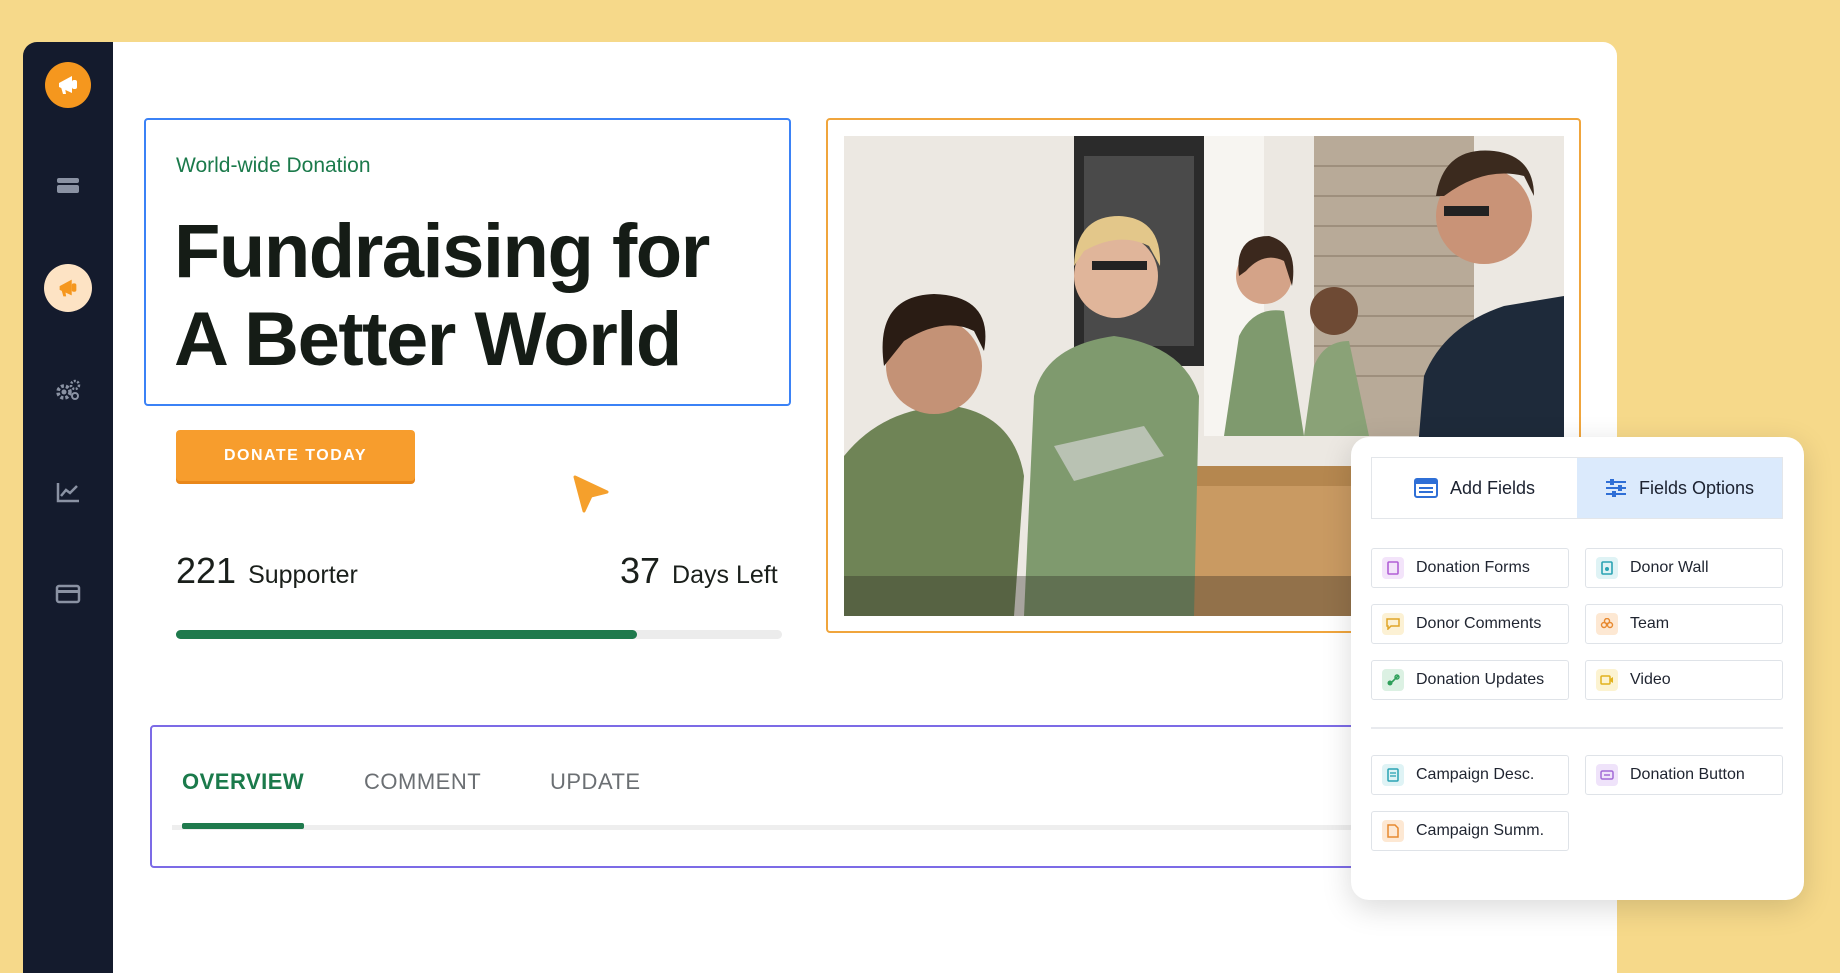  I want to click on fields-options-button: Fields Options, so click(1679, 488).